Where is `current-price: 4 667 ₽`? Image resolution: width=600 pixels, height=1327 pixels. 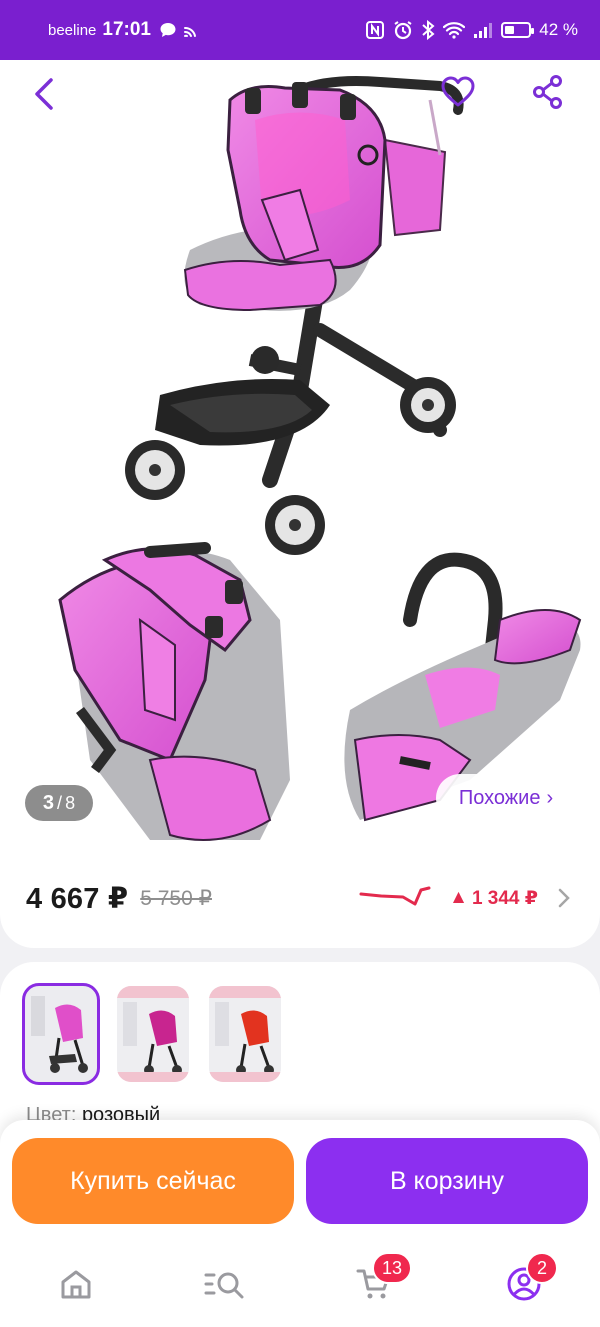
current-price: 4 667 ₽ is located at coordinates (77, 898).